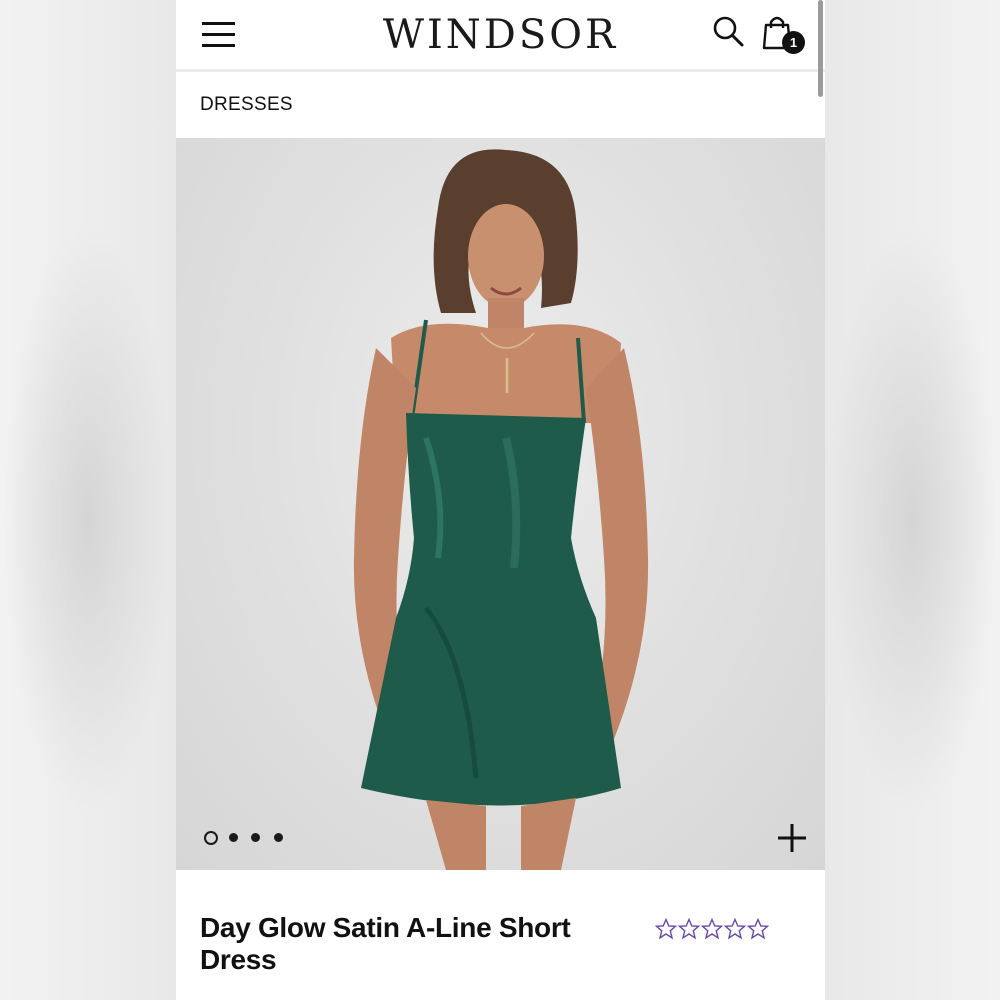 The height and width of the screenshot is (1000, 1000). I want to click on rating-stars, so click(712, 930).